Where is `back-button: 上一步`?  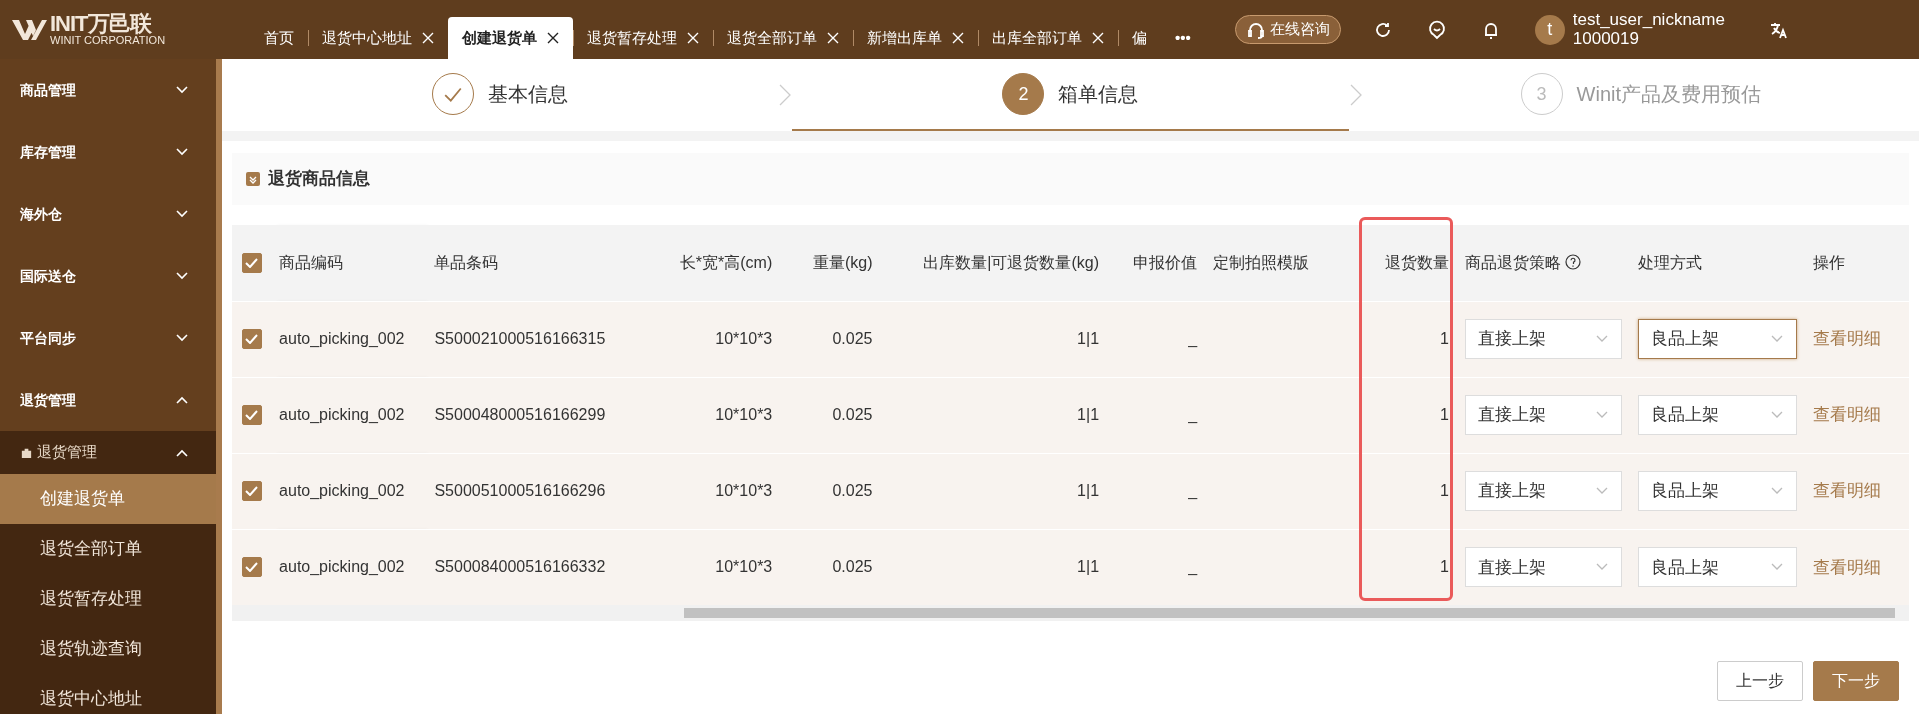
back-button: 上一步 is located at coordinates (1760, 681).